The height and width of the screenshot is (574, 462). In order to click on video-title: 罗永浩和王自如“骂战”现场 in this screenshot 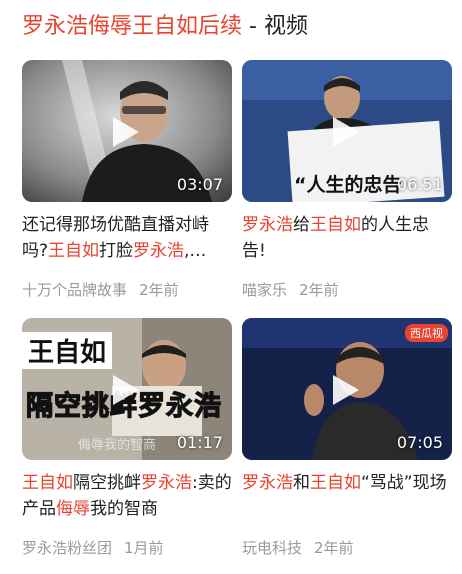, I will do `click(347, 496)`.